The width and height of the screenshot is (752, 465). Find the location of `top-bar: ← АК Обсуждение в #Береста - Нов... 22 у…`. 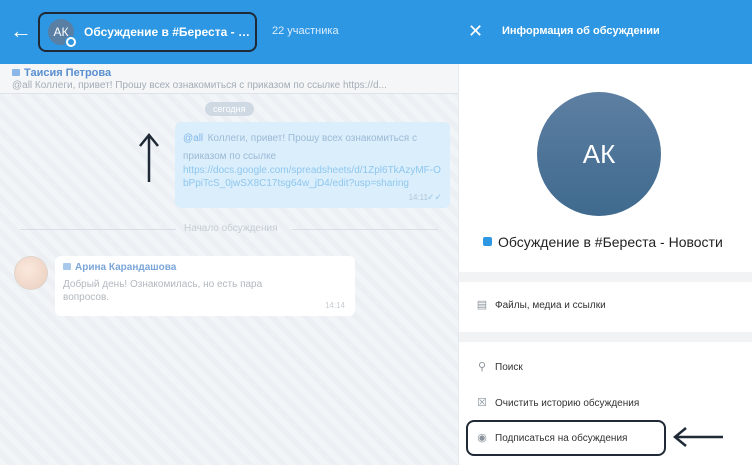

top-bar: ← АК Обсуждение в #Береста - Нов... 22 у… is located at coordinates (376, 32).